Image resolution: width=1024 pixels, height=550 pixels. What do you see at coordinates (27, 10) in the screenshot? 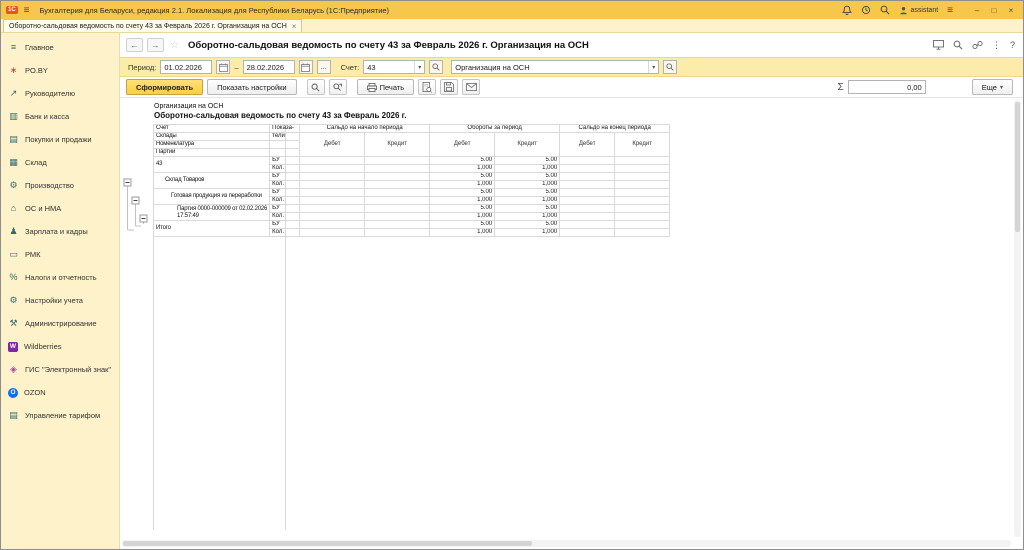
I see `main-menu-icon: ≡` at bounding box center [27, 10].